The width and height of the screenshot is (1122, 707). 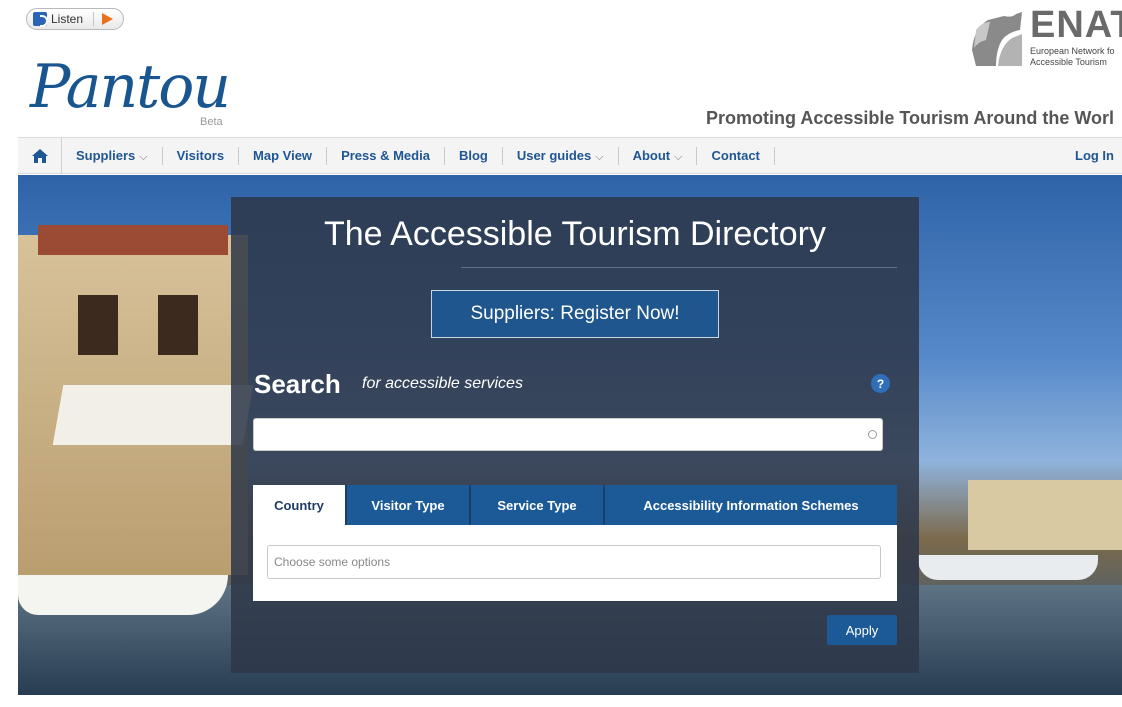 I want to click on country-options-select: Choose some options, so click(x=574, y=562).